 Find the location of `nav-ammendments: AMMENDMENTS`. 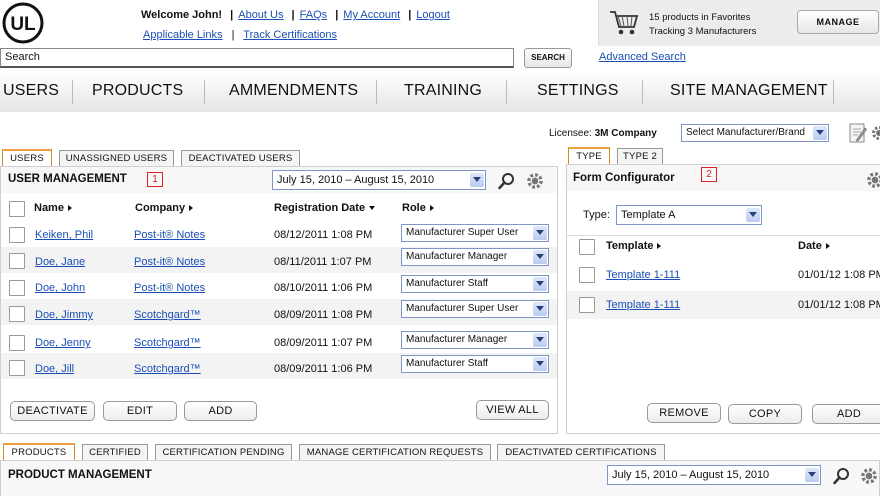

nav-ammendments: AMMENDMENTS is located at coordinates (293, 91).